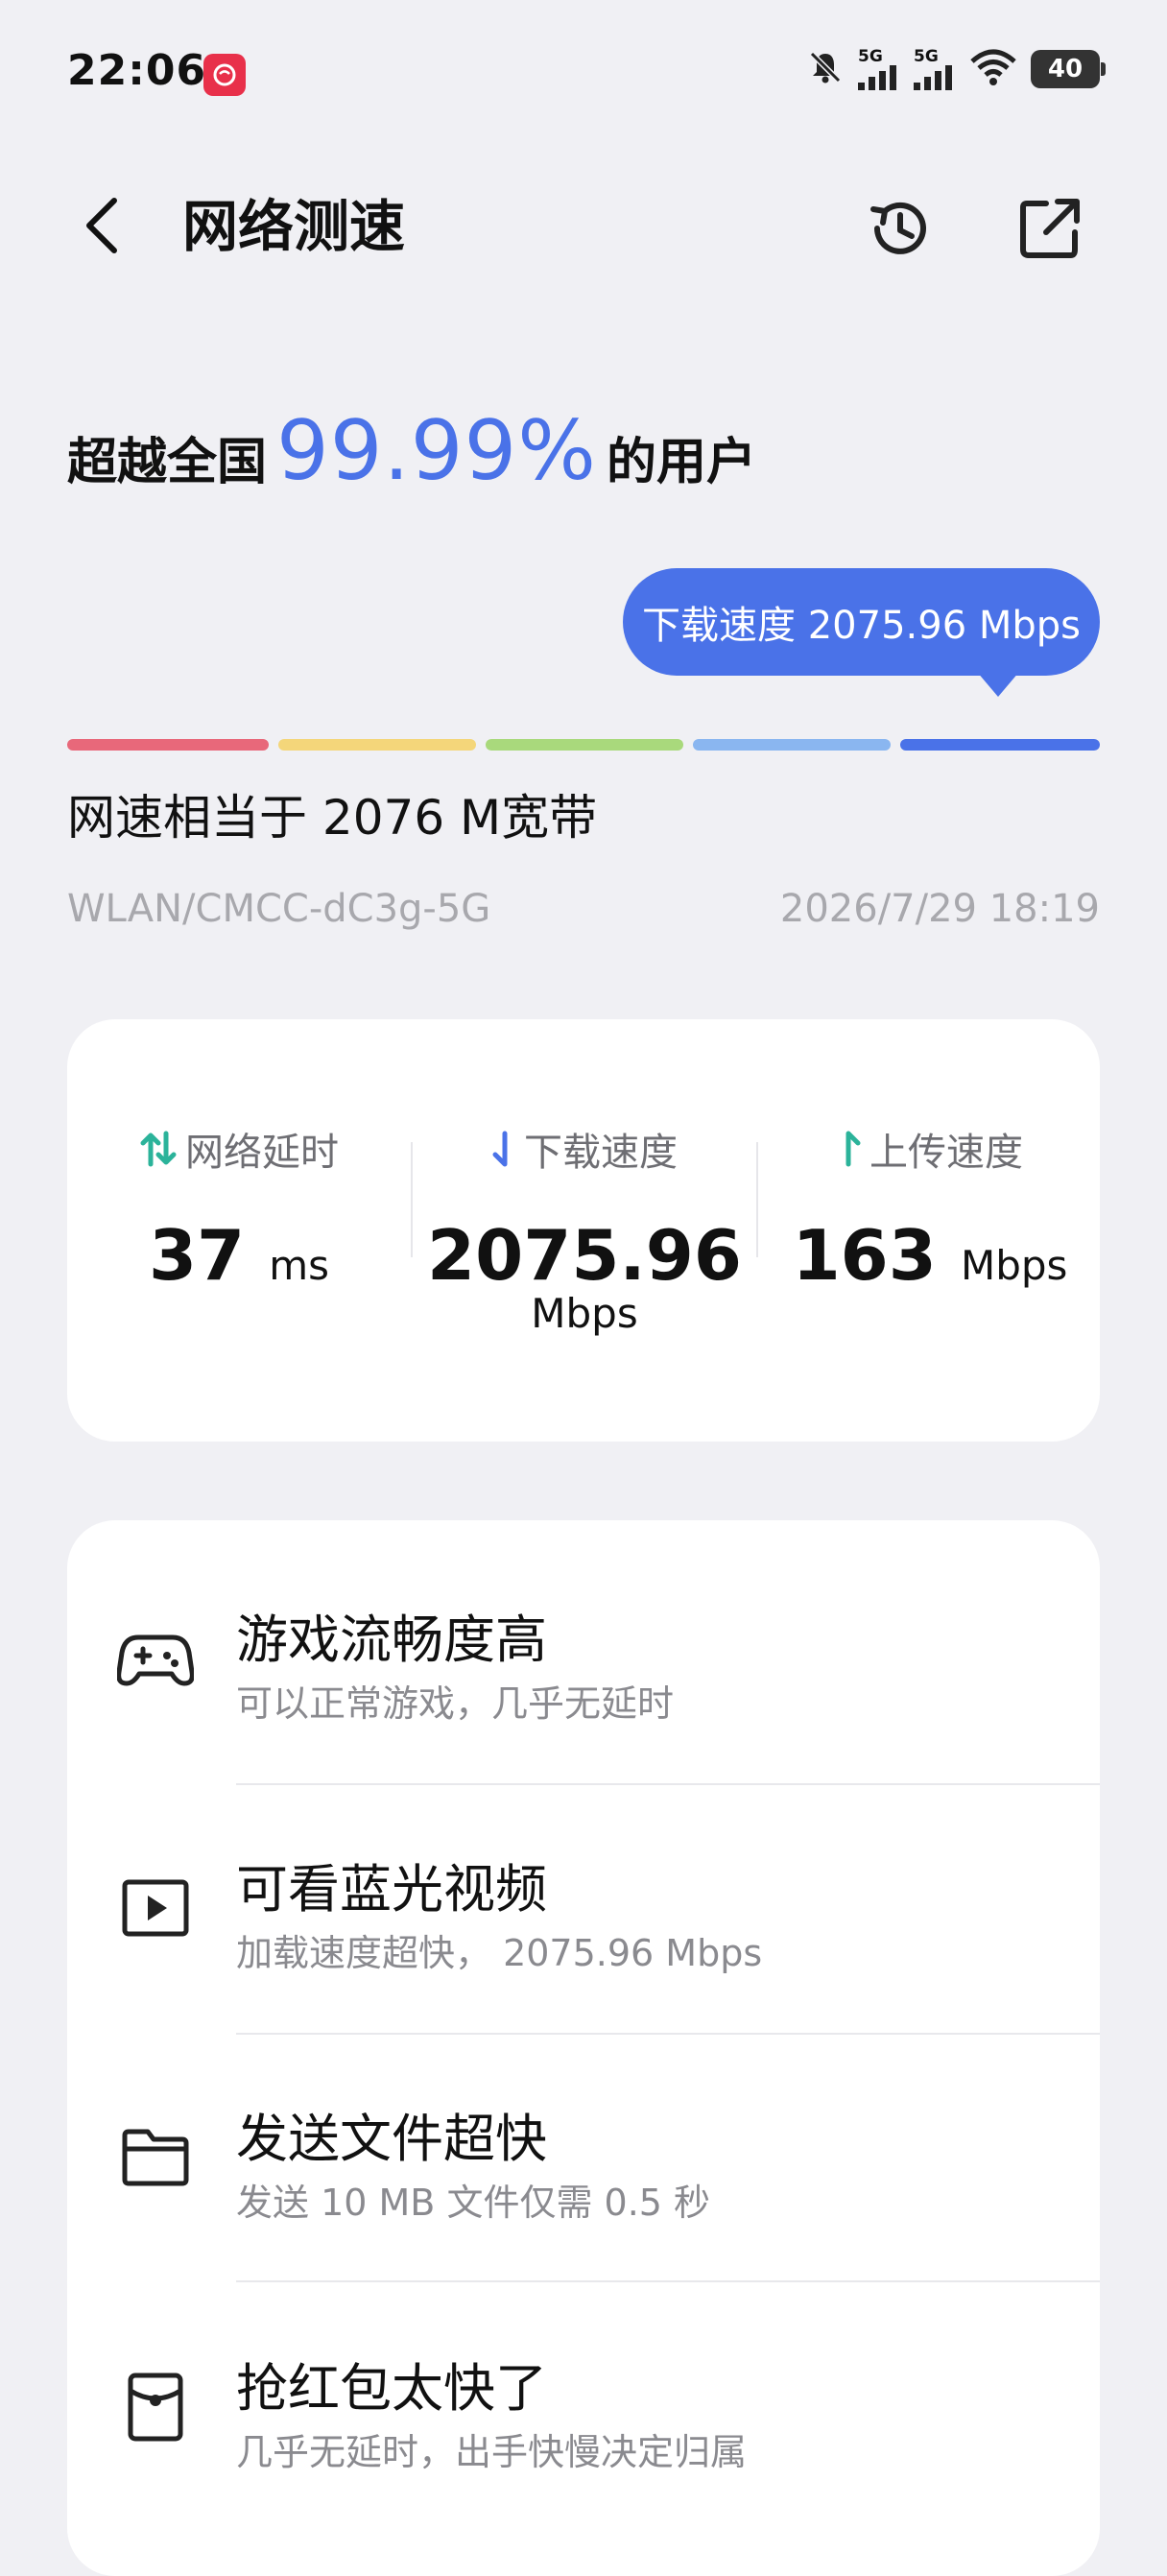 The width and height of the screenshot is (1167, 2576). What do you see at coordinates (993, 69) in the screenshot?
I see `wifi-icon` at bounding box center [993, 69].